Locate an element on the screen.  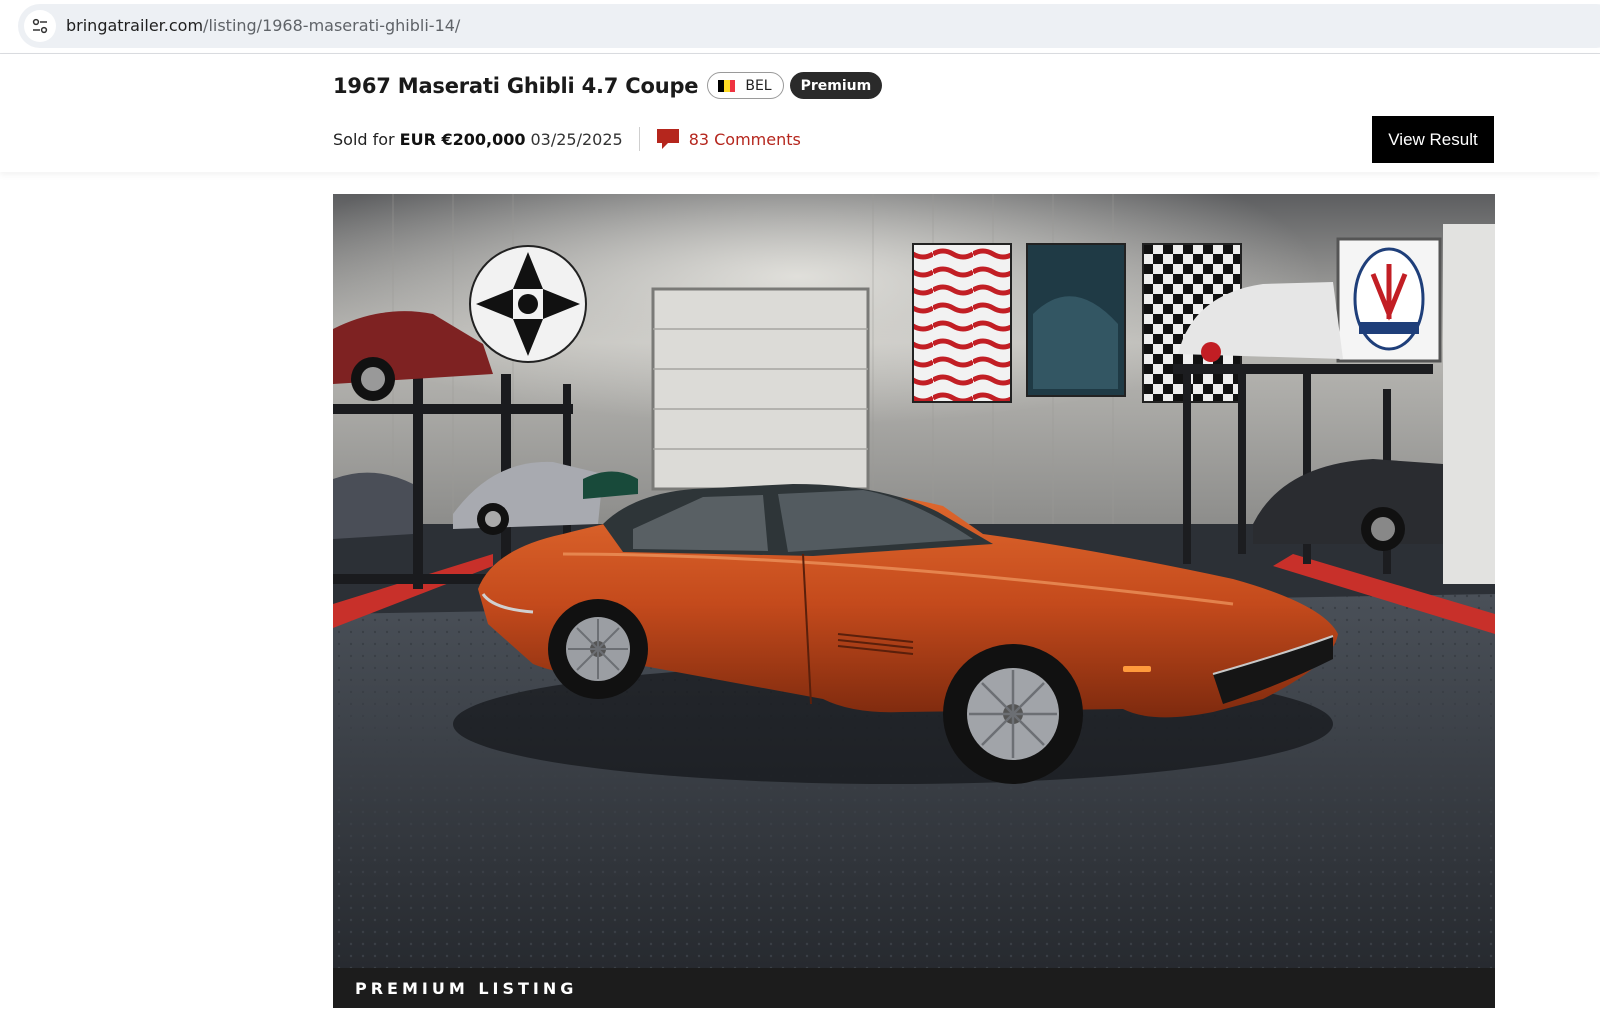
view-result-button: View Result is located at coordinates (1433, 139).